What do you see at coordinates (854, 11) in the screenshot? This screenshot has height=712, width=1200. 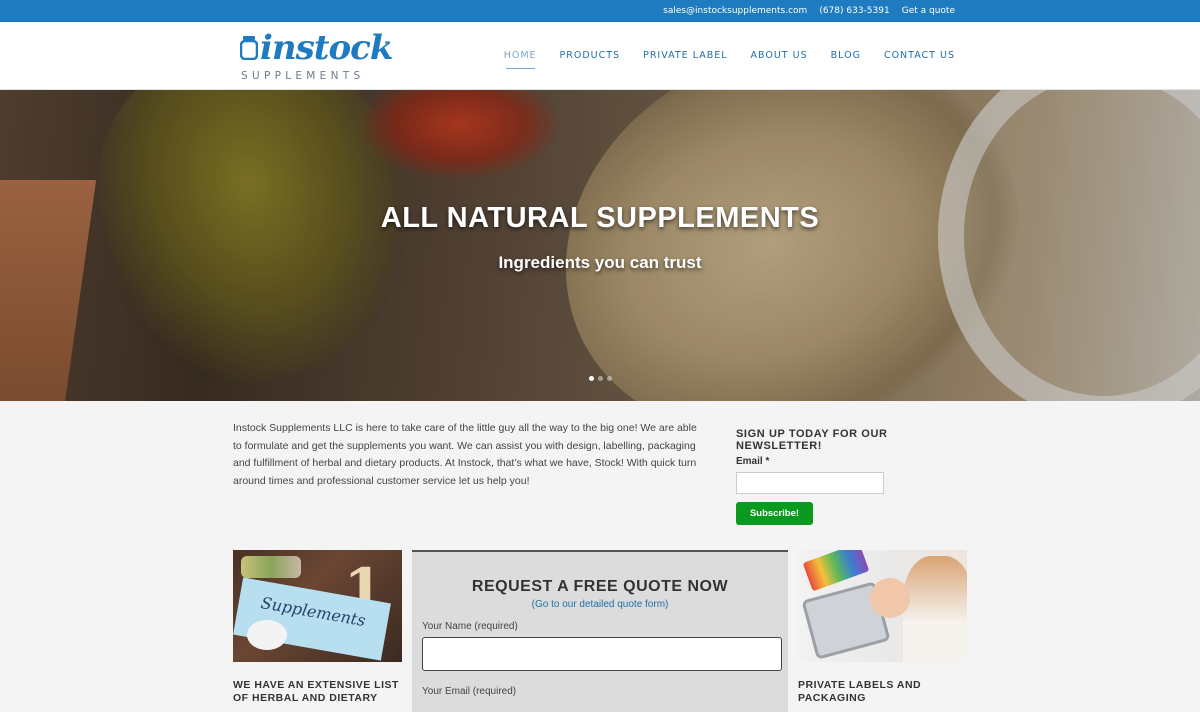 I see `phone-link: (678) 633-5391` at bounding box center [854, 11].